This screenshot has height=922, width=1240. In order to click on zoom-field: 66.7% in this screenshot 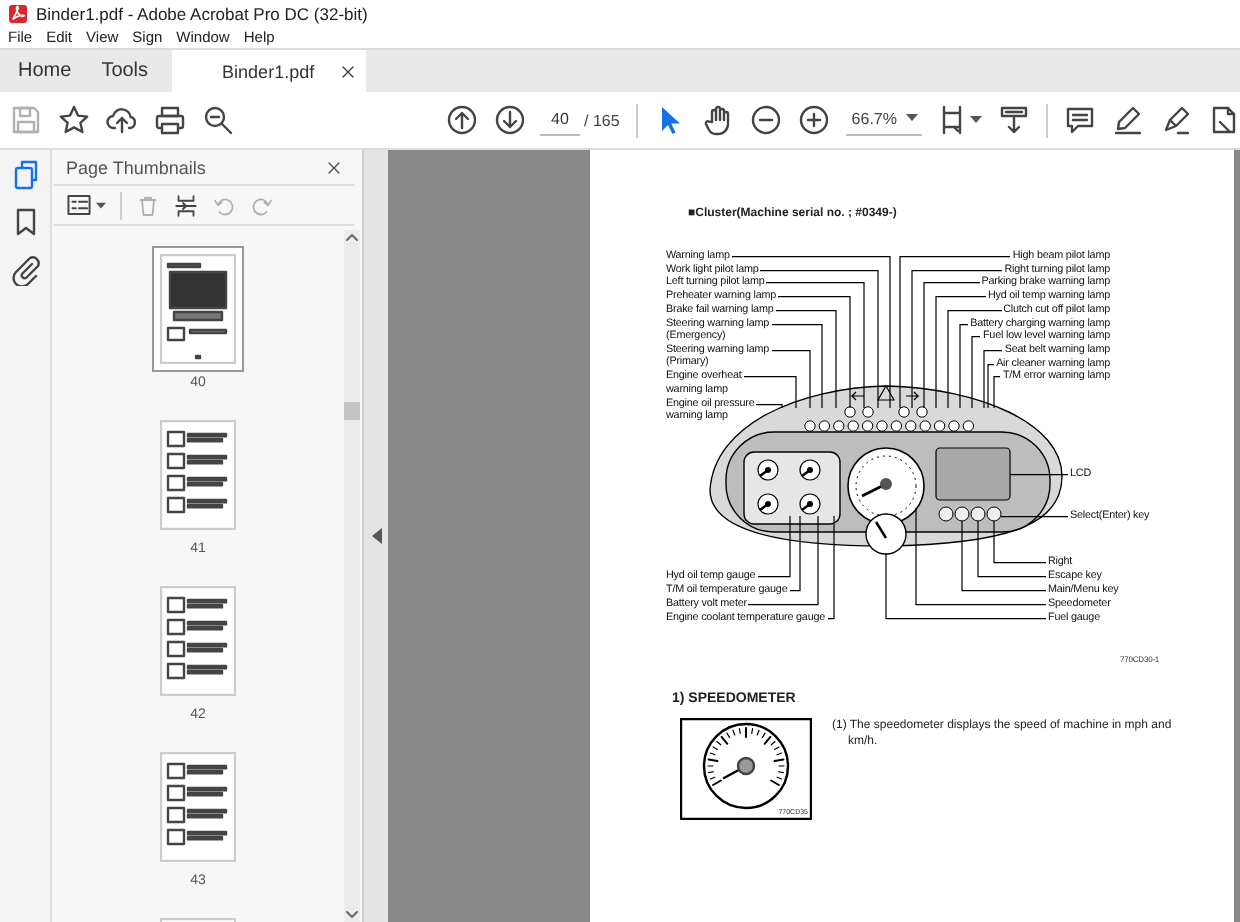, I will do `click(883, 120)`.